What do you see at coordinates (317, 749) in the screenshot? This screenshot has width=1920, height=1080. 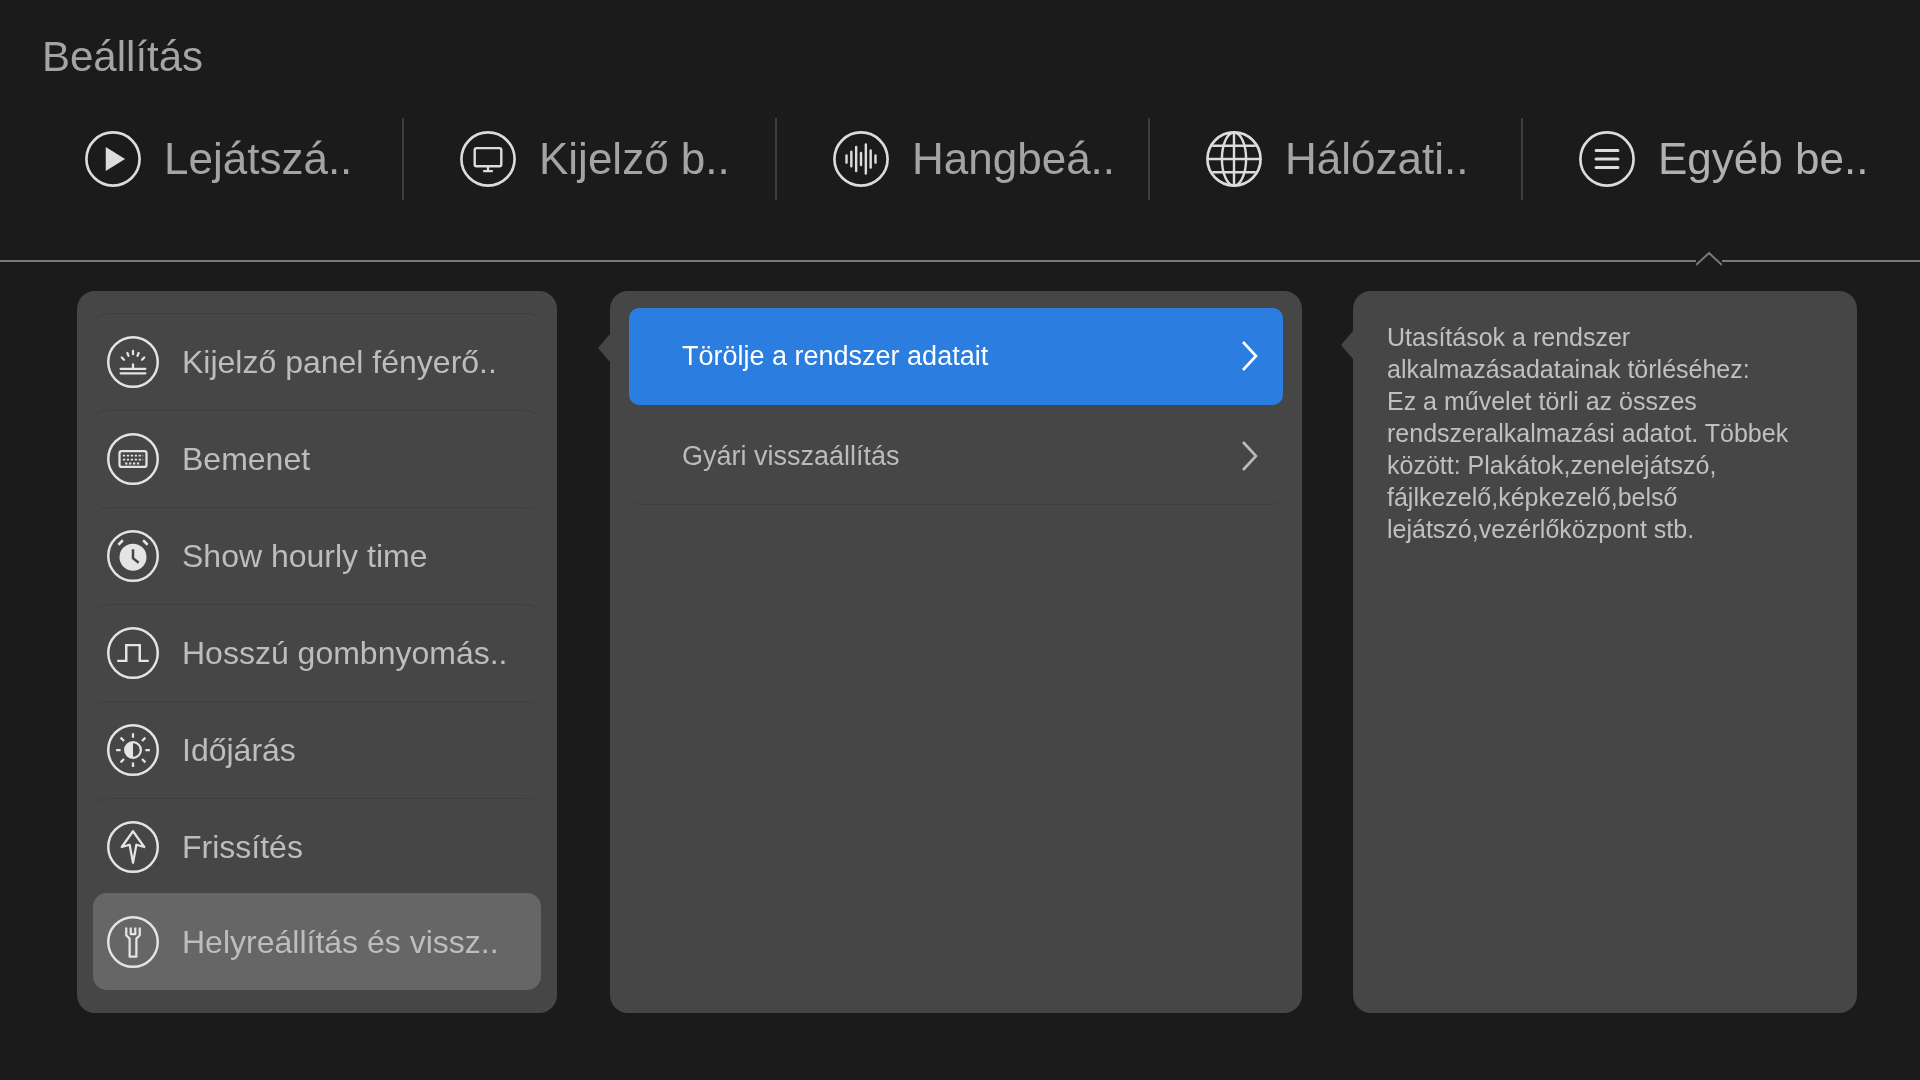 I see `sidebar-item: Időjárás` at bounding box center [317, 749].